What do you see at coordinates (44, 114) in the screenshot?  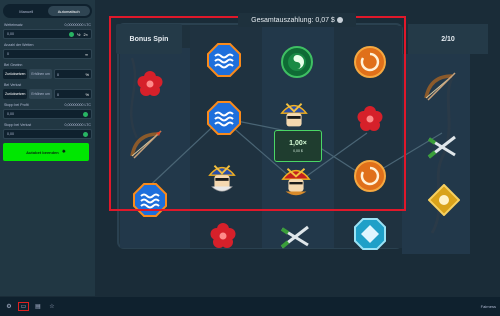 I see `stop-profit-value: 0,00` at bounding box center [44, 114].